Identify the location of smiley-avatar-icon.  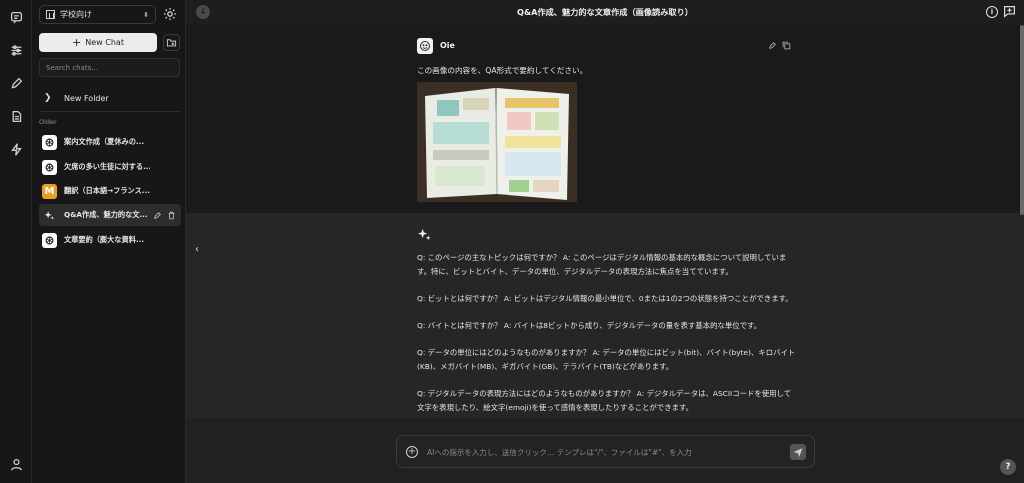
(425, 46).